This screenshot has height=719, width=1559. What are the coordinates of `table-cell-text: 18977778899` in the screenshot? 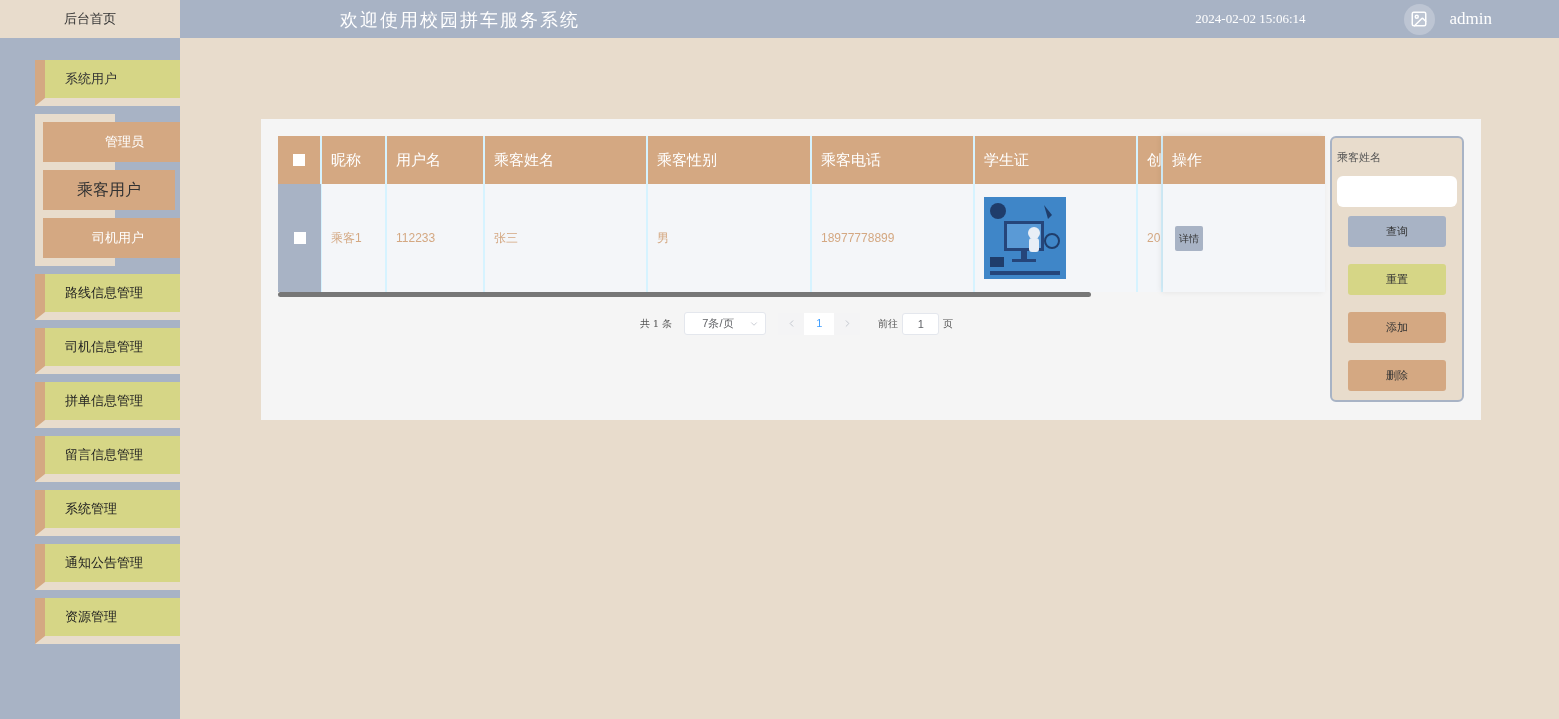 It's located at (858, 238).